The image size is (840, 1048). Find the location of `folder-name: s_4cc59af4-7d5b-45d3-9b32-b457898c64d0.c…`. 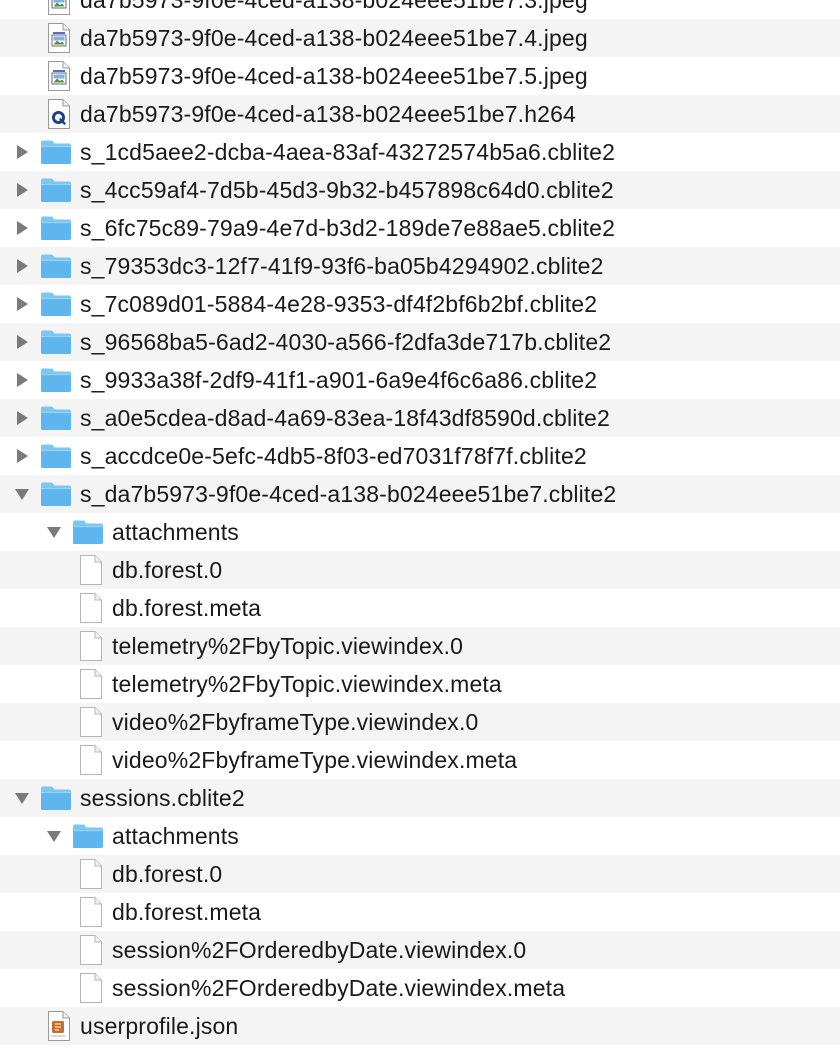

folder-name: s_4cc59af4-7d5b-45d3-9b32-b457898c64d0.c… is located at coordinates (347, 190).